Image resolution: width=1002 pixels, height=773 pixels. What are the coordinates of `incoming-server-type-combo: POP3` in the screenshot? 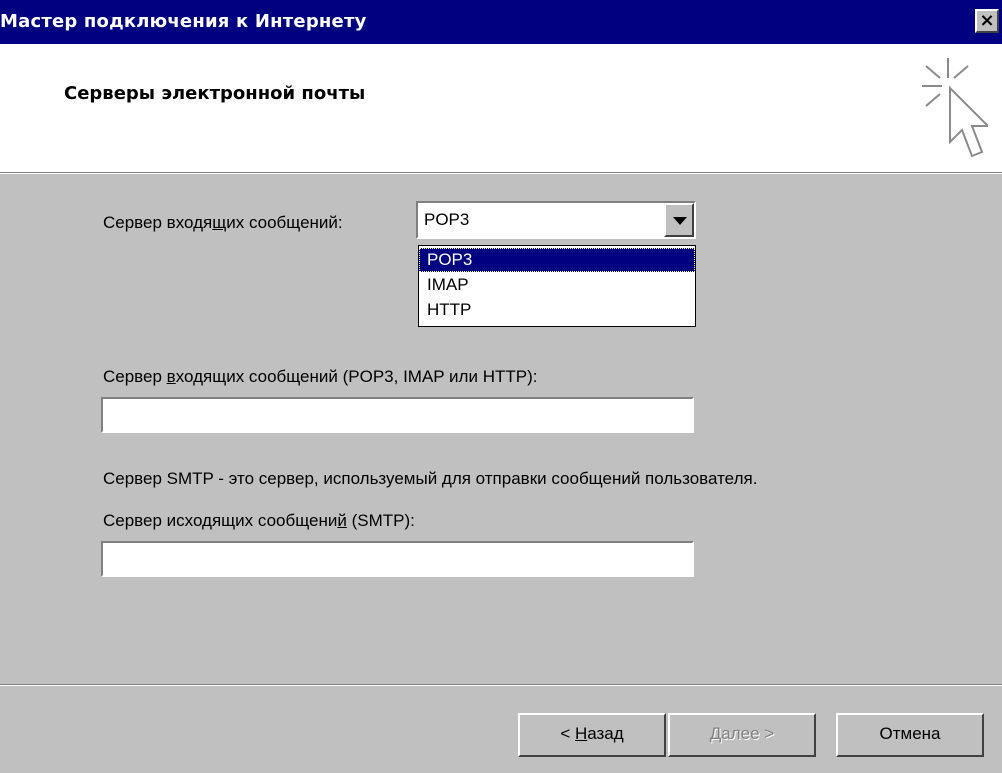 It's located at (556, 220).